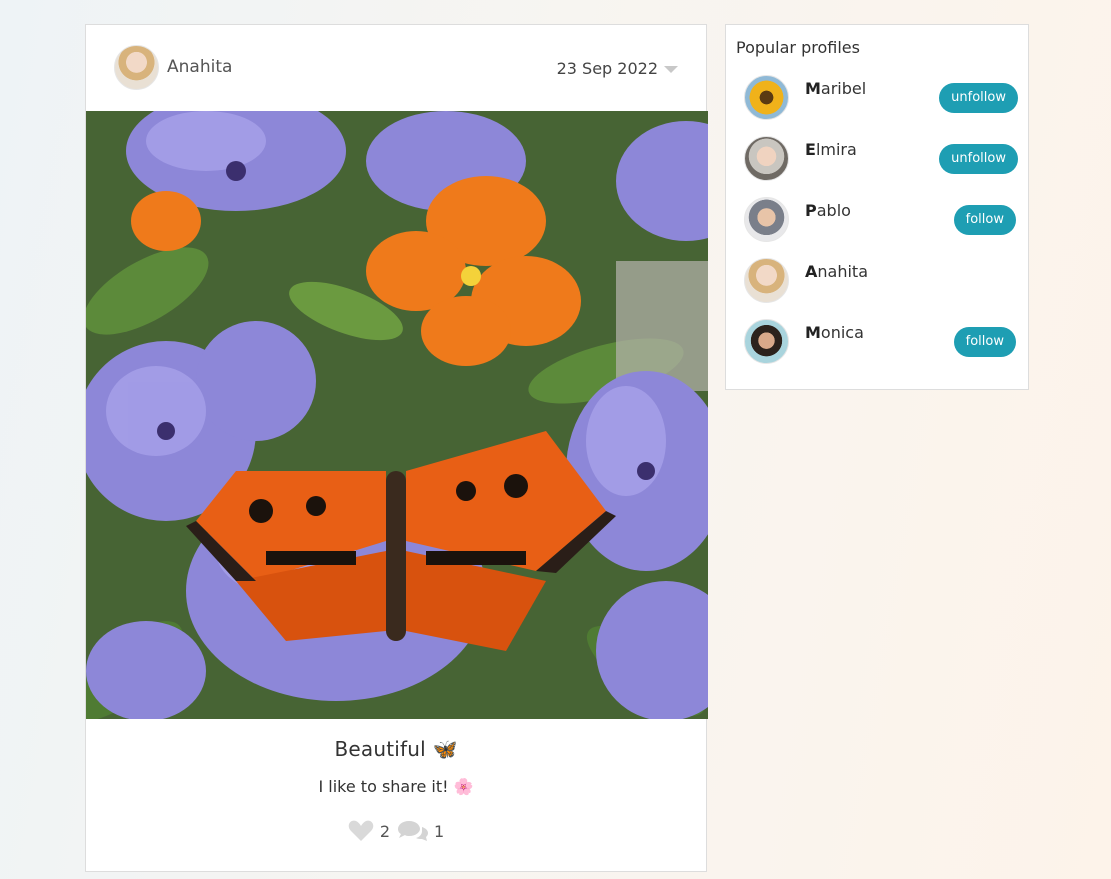 This screenshot has height=879, width=1111. What do you see at coordinates (880, 220) in the screenshot?
I see `profile-item: Pablo follow` at bounding box center [880, 220].